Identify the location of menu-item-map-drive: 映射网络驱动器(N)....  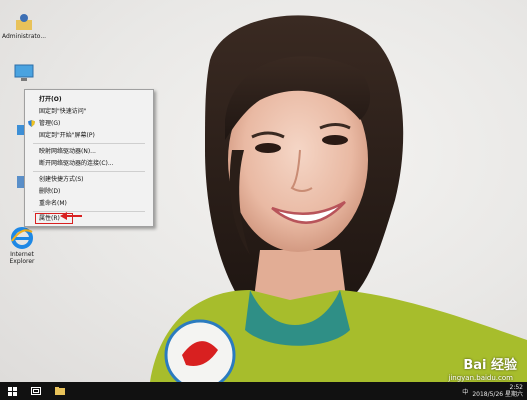
(88, 151).